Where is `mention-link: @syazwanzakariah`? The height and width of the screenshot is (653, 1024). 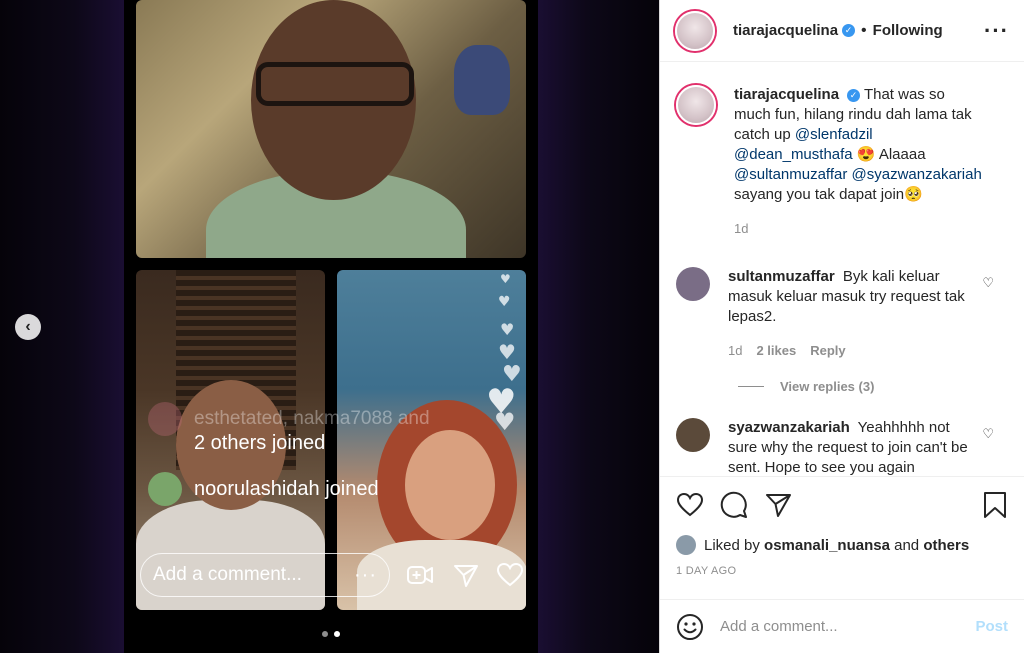 mention-link: @syazwanzakariah is located at coordinates (917, 174).